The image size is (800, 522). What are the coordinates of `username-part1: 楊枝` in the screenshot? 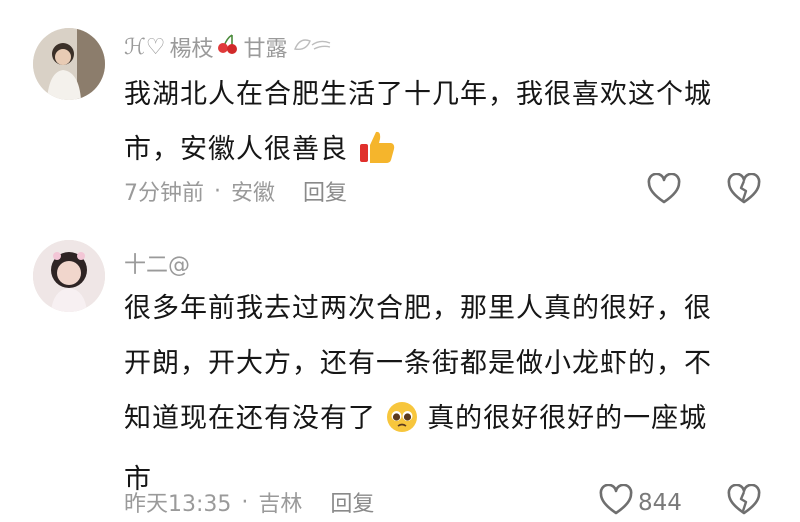 It's located at (191, 49).